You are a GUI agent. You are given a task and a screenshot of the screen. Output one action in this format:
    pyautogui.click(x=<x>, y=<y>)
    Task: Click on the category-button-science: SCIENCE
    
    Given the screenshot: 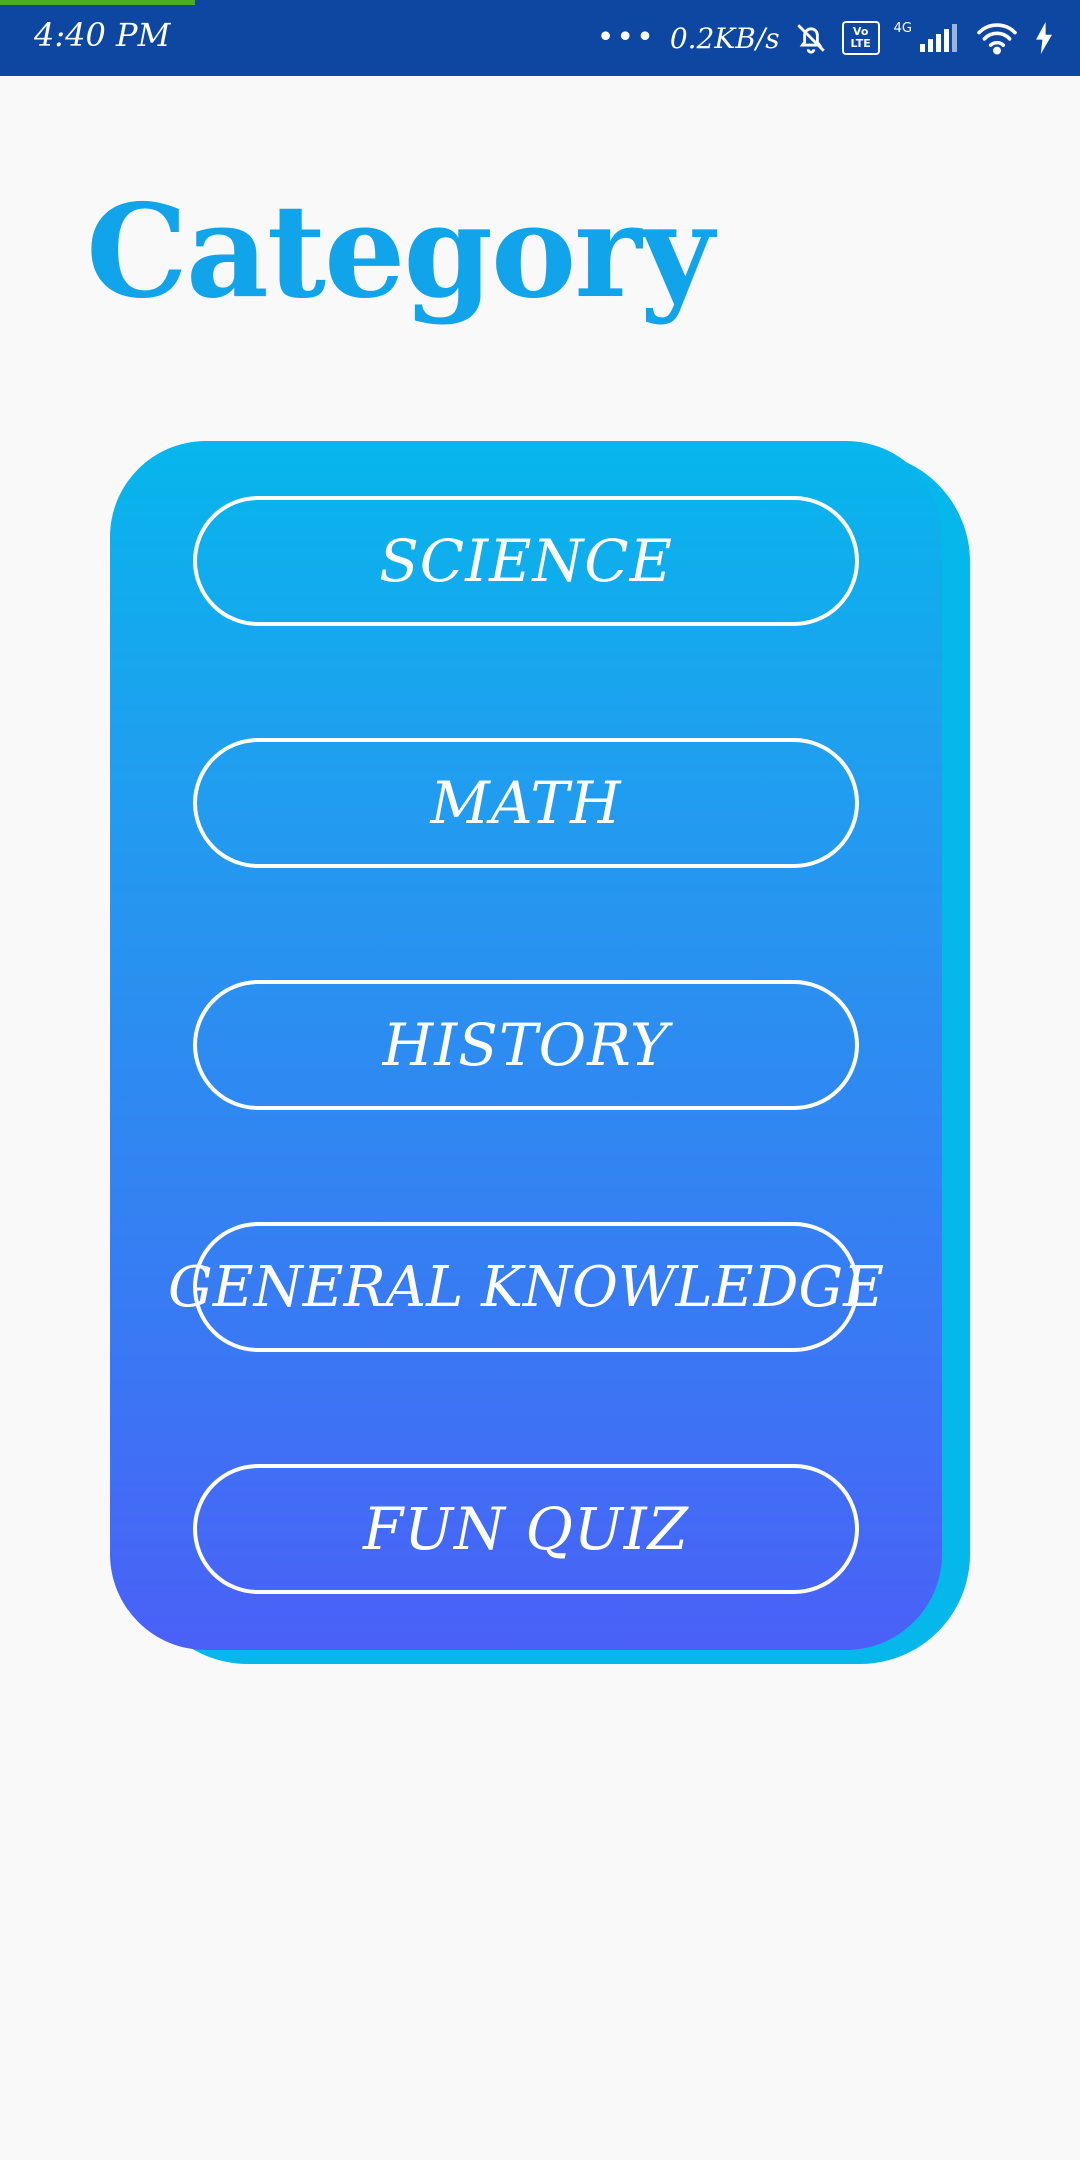 What is the action you would take?
    pyautogui.click(x=526, y=561)
    